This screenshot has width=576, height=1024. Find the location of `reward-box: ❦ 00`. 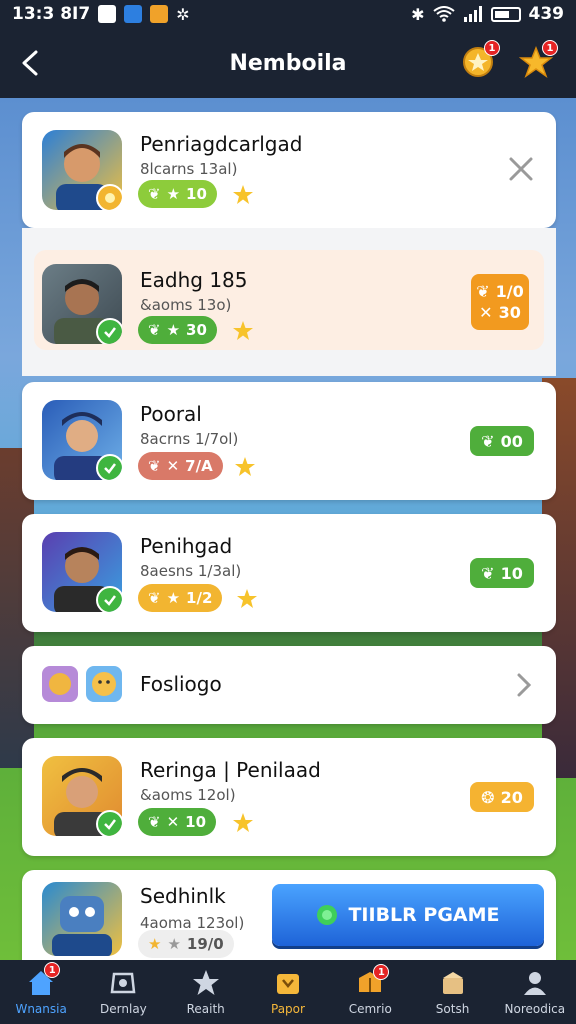

reward-box: ❦ 00 is located at coordinates (502, 441).